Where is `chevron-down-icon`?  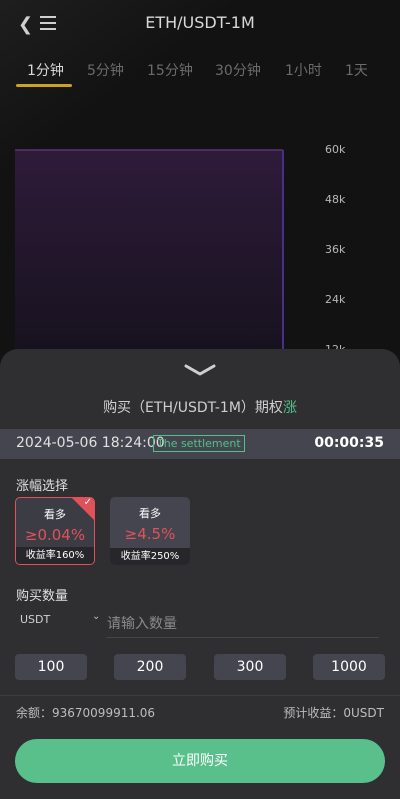
chevron-down-icon is located at coordinates (200, 370).